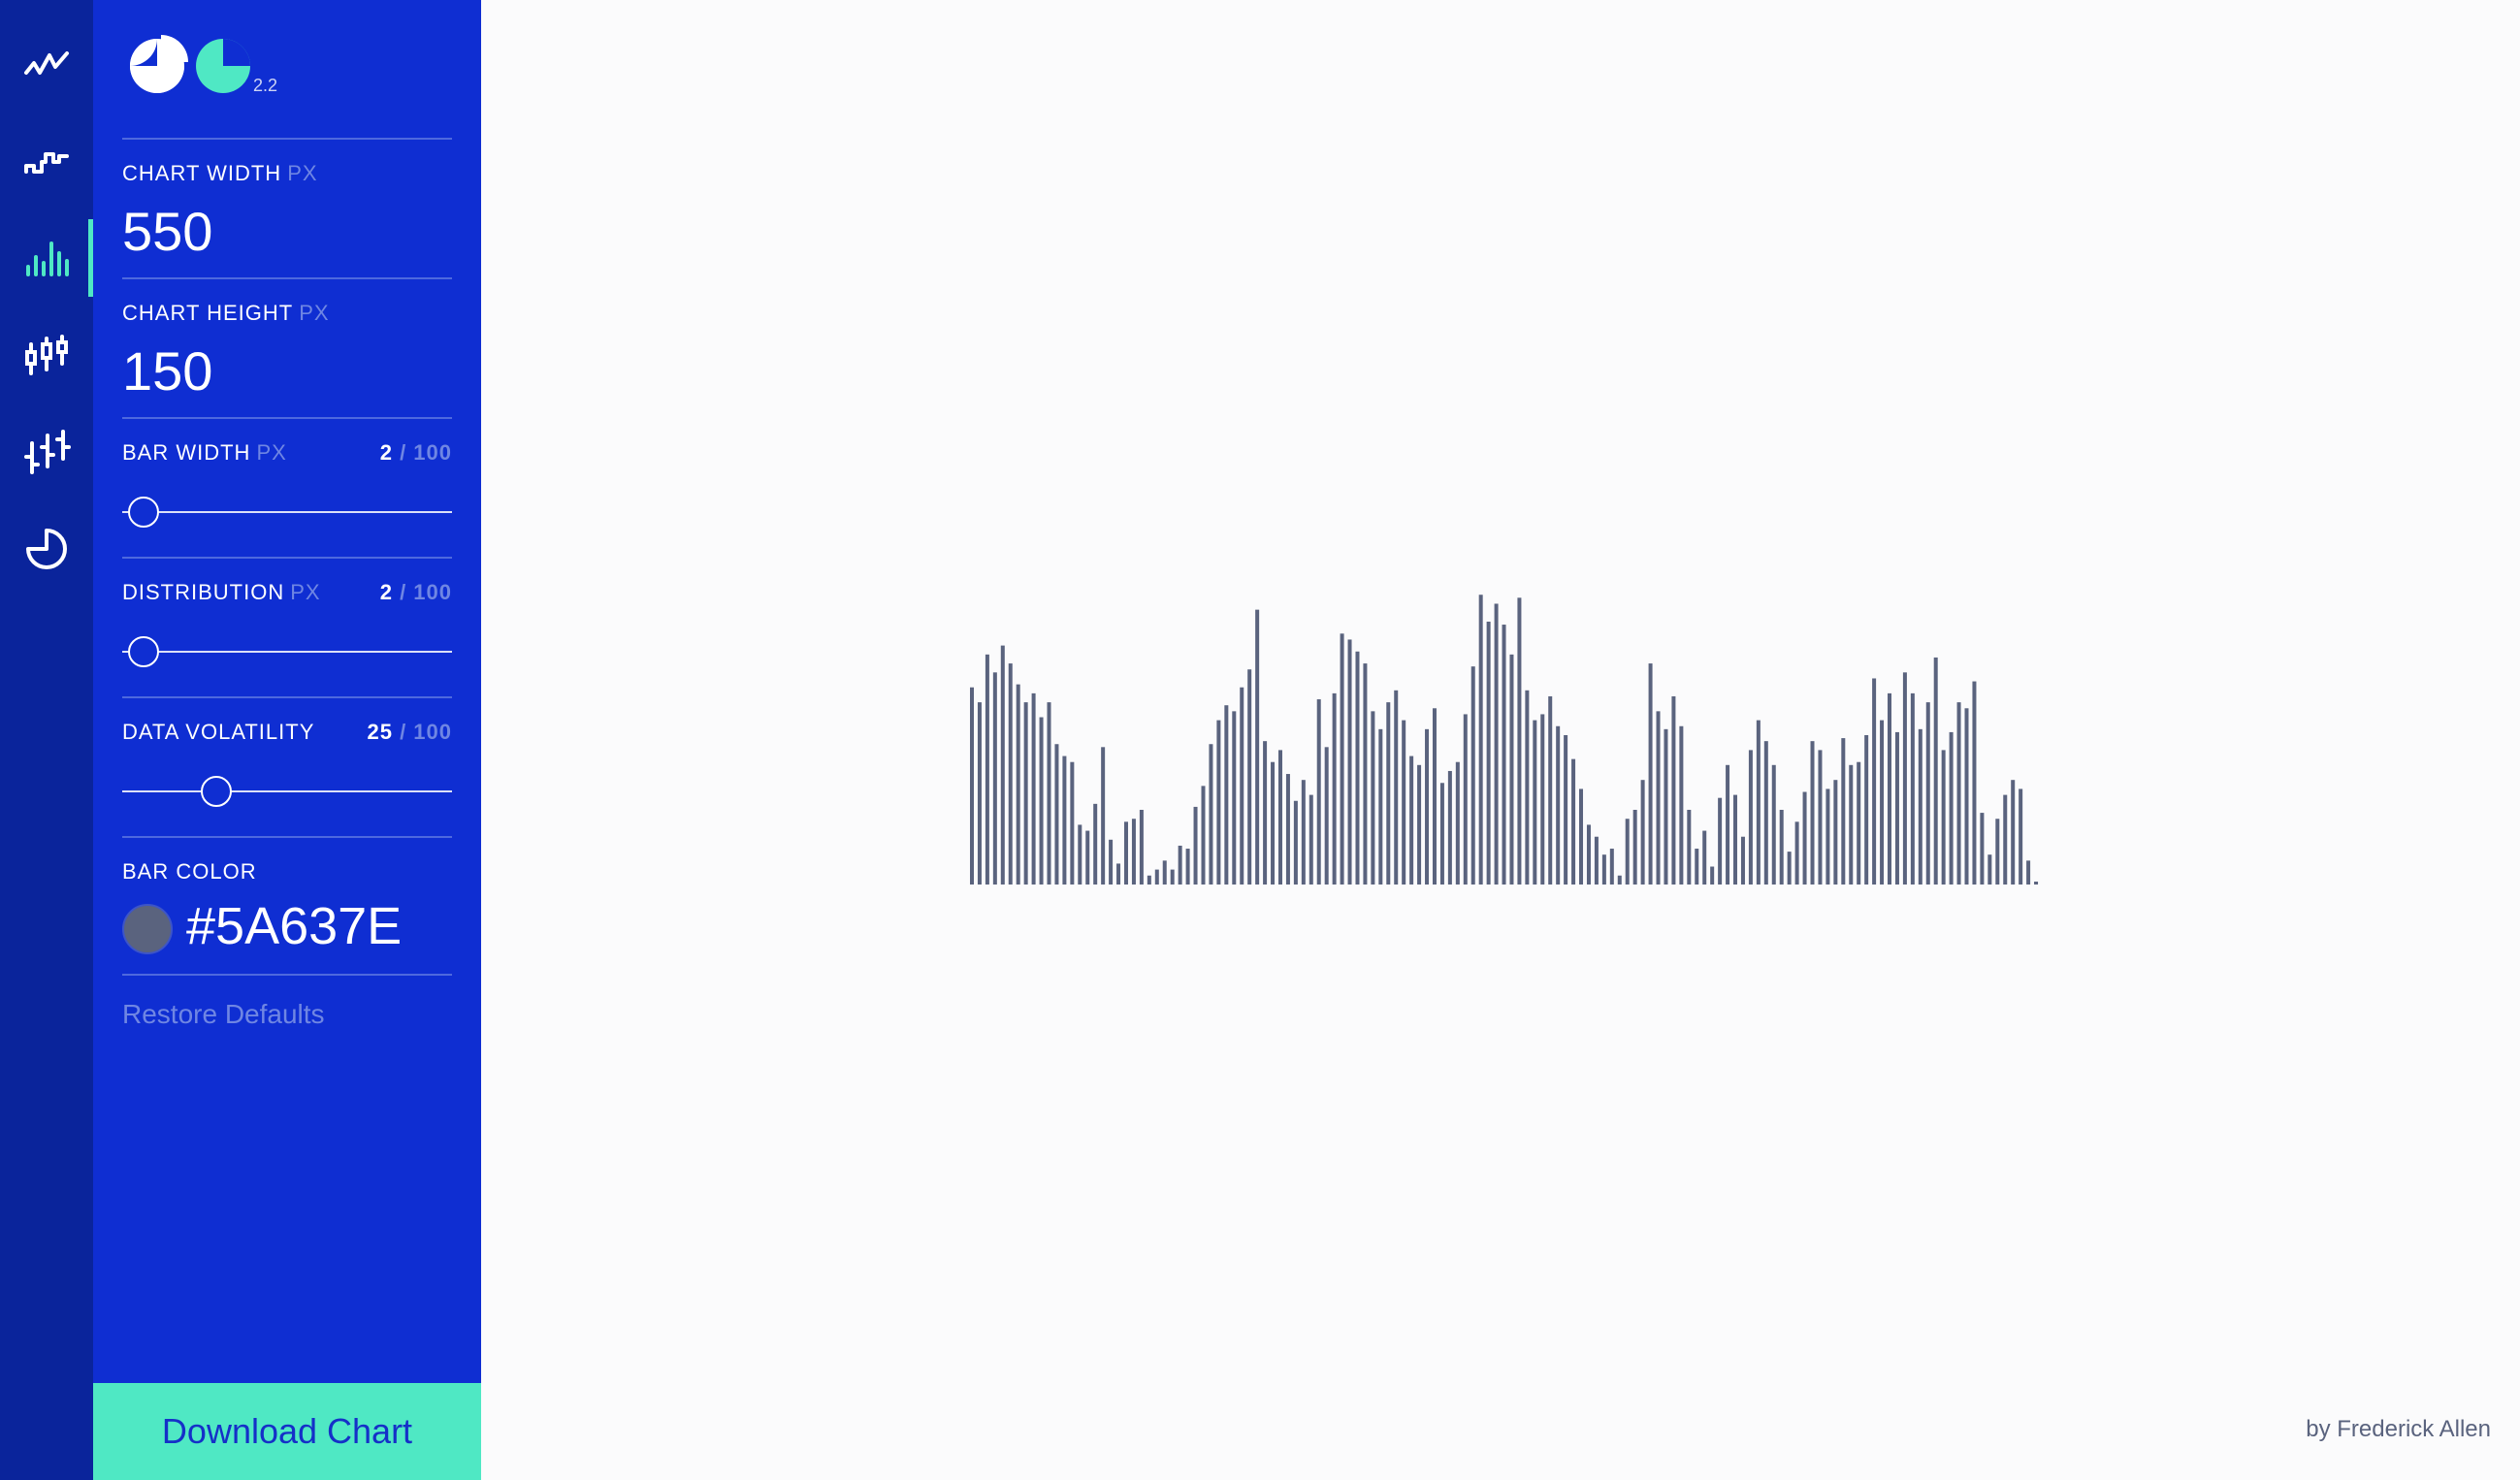  I want to click on chart-height-input: 150, so click(167, 370).